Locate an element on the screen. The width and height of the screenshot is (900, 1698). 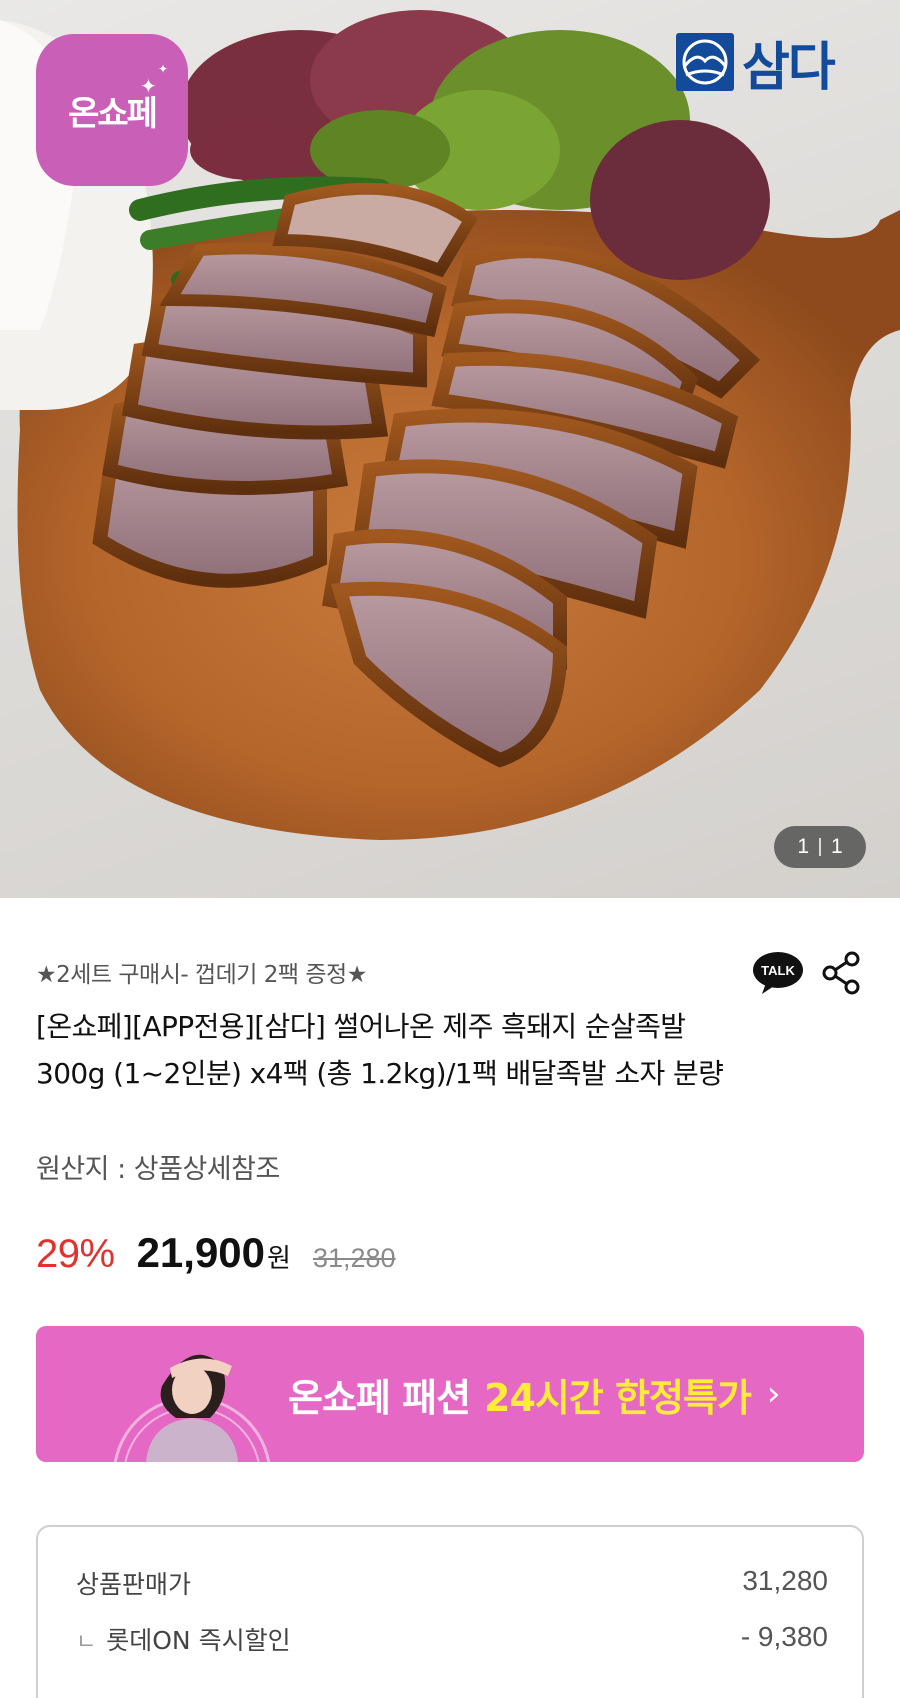
talk-bubble-icon: TALK is located at coordinates (778, 973).